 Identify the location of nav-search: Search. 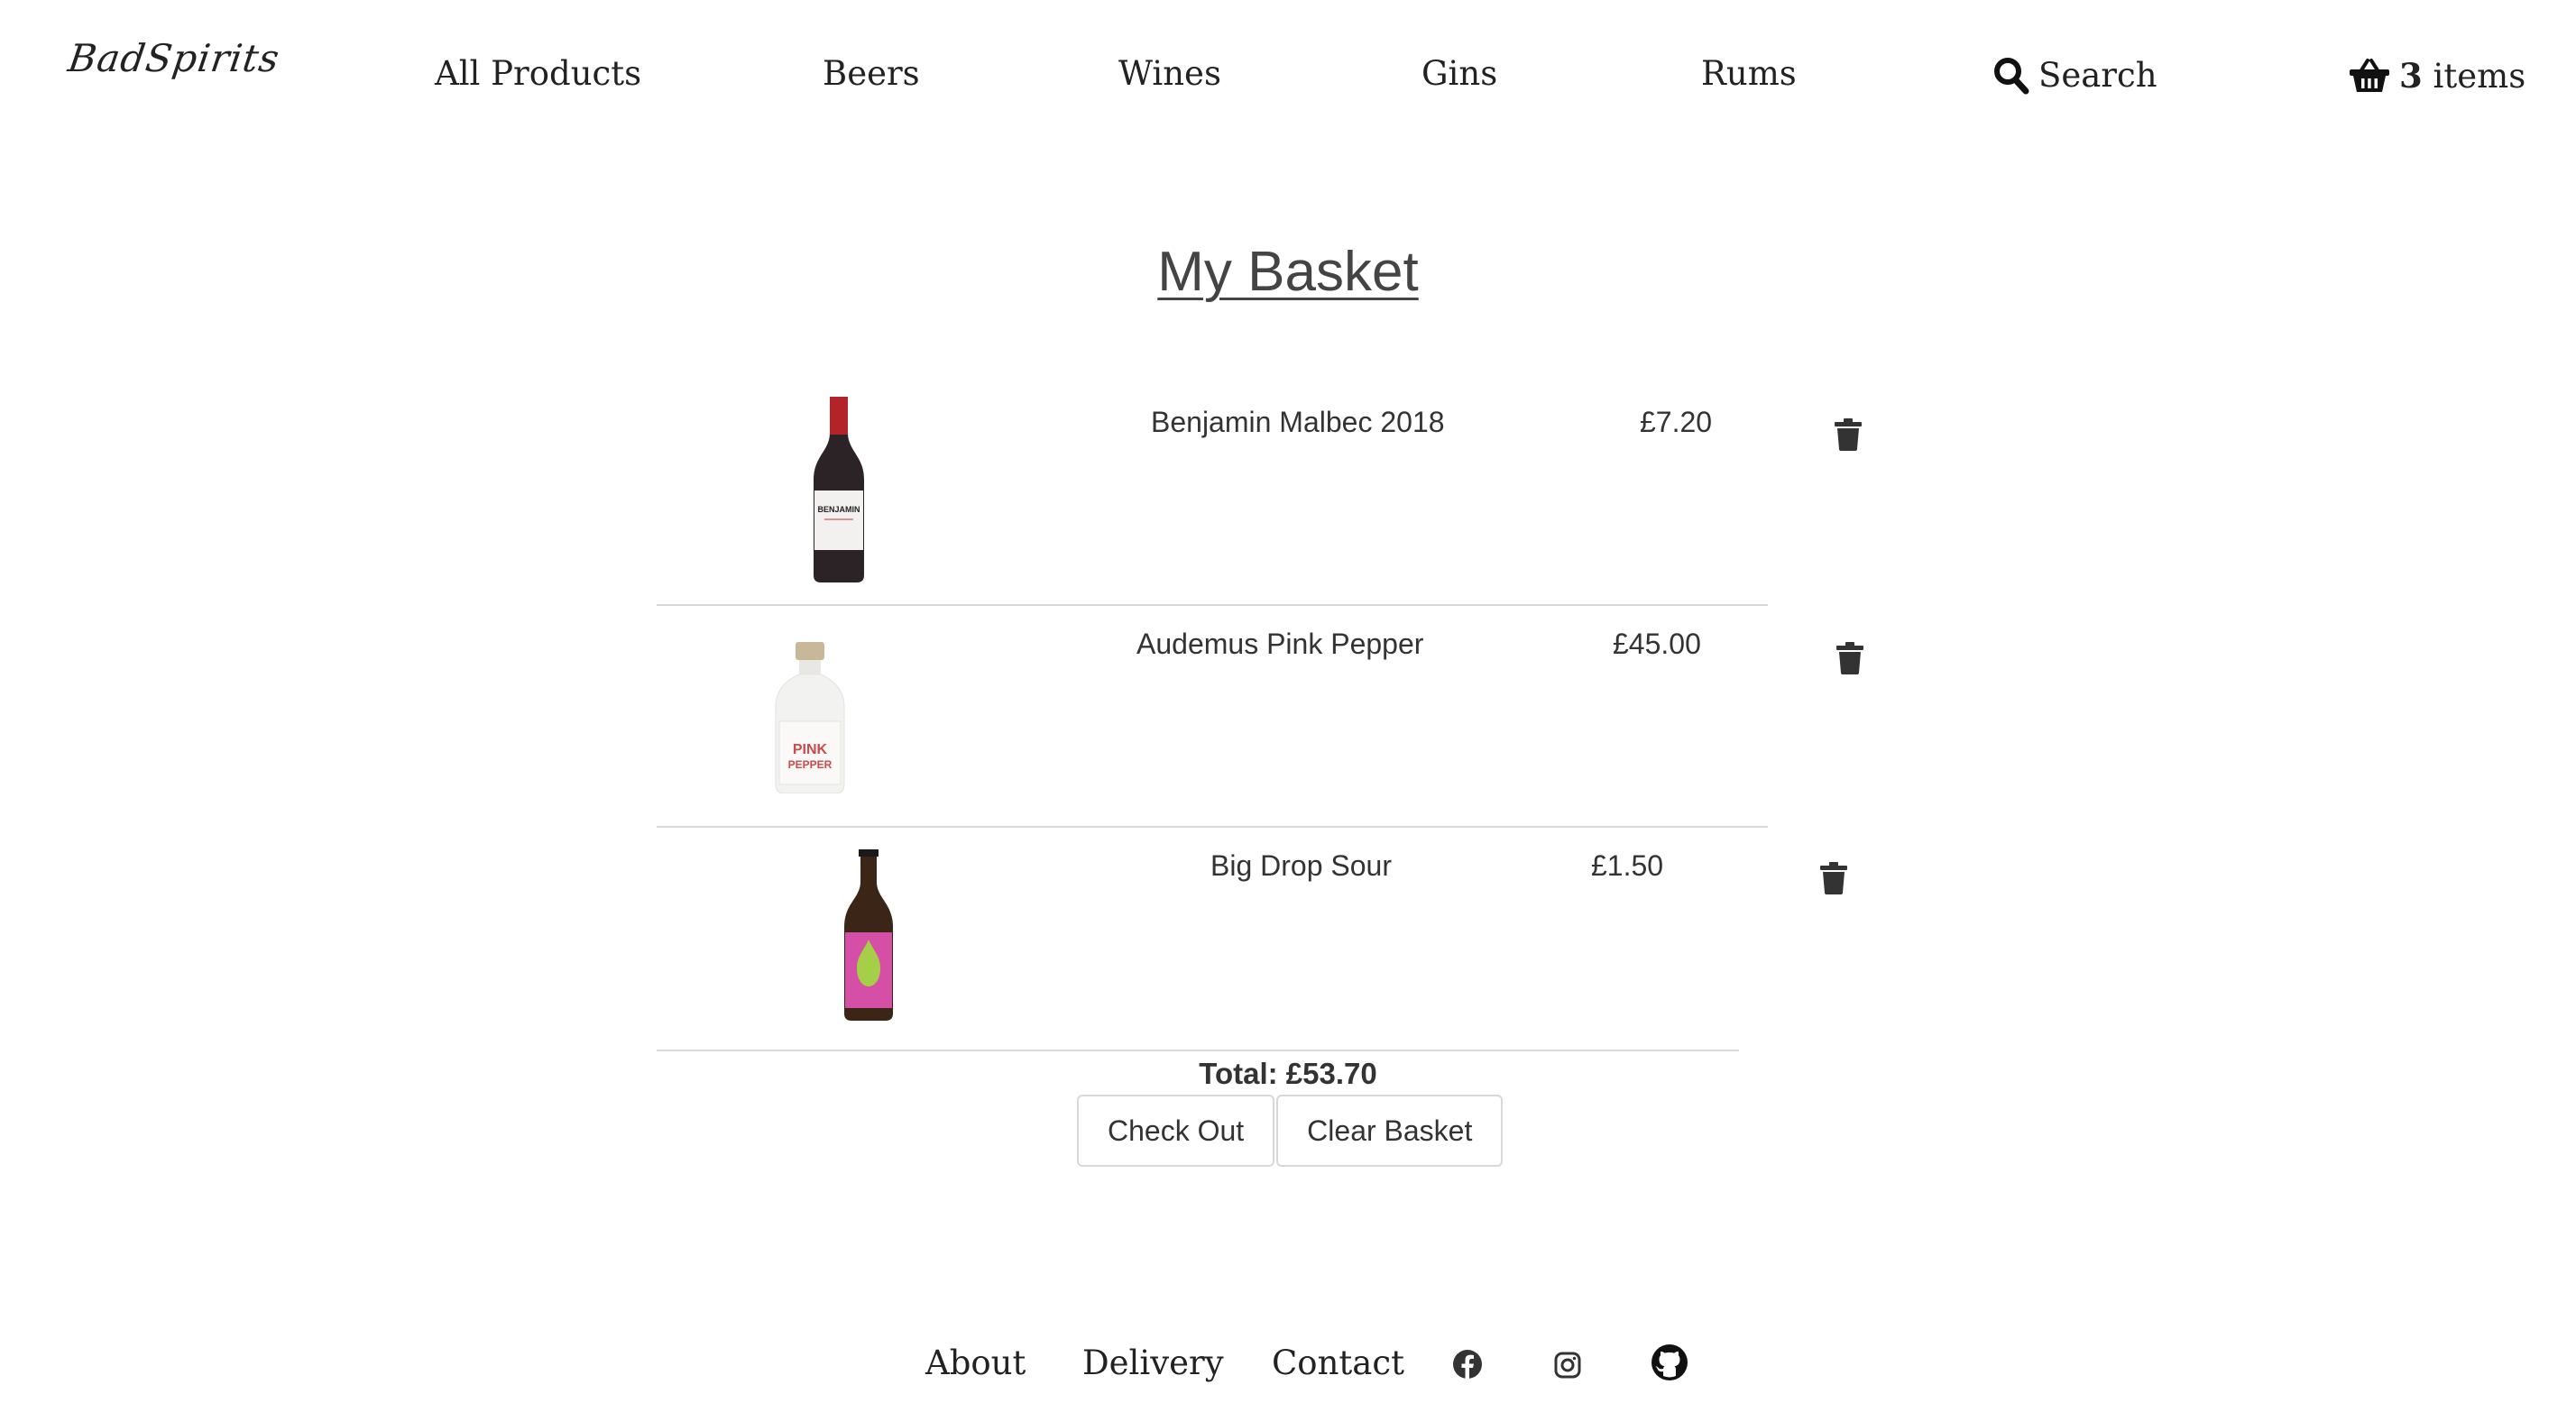
(2075, 75).